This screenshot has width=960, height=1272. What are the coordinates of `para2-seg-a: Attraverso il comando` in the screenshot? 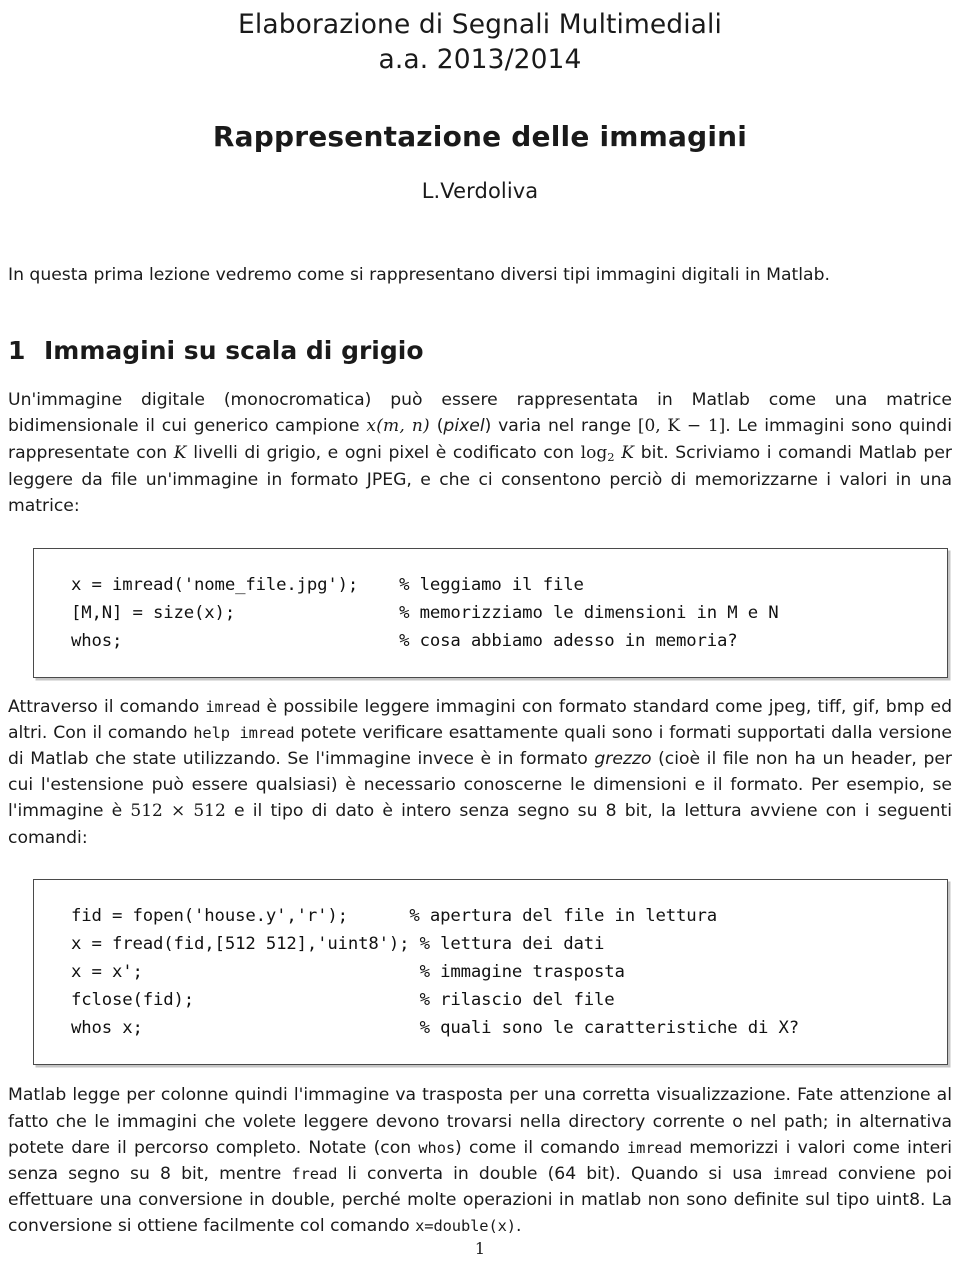 It's located at (107, 706).